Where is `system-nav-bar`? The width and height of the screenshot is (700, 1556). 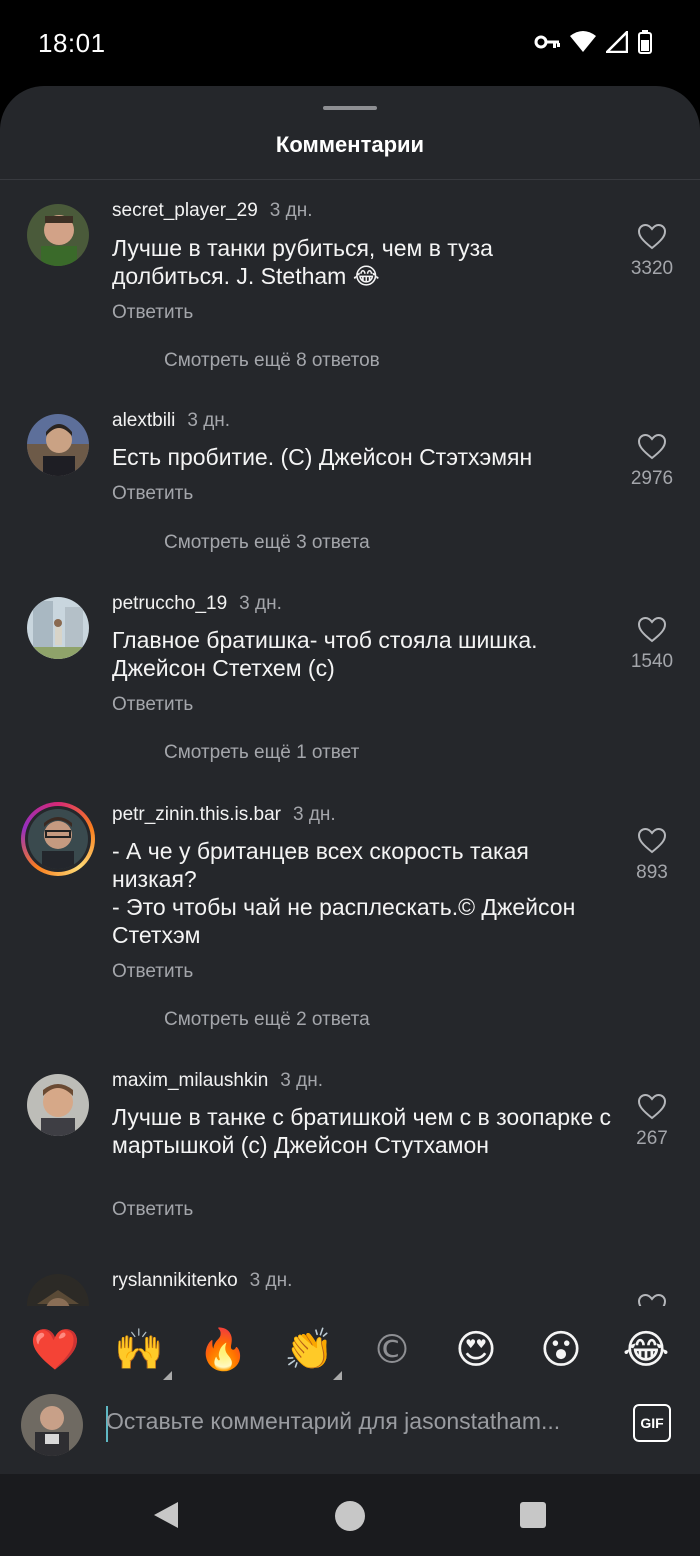
system-nav-bar is located at coordinates (350, 1515).